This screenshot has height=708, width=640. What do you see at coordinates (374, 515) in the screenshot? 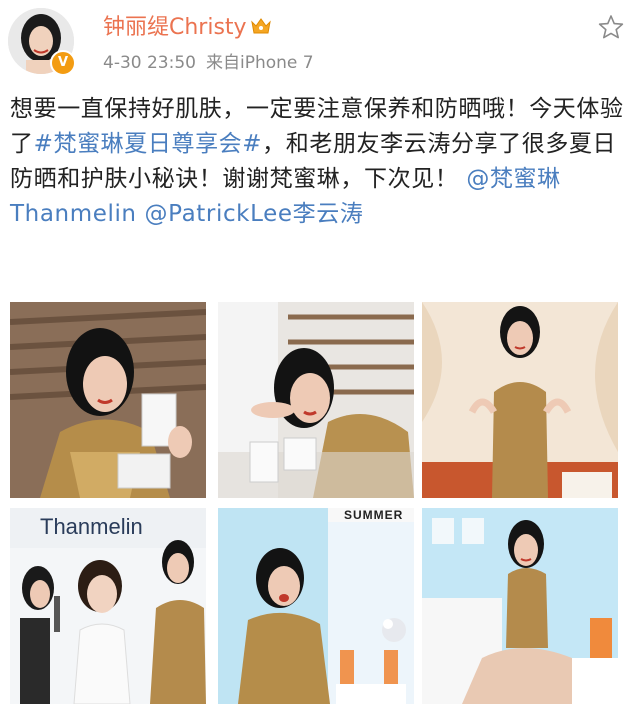
I see `sign-text-summer: SUMMER` at bounding box center [374, 515].